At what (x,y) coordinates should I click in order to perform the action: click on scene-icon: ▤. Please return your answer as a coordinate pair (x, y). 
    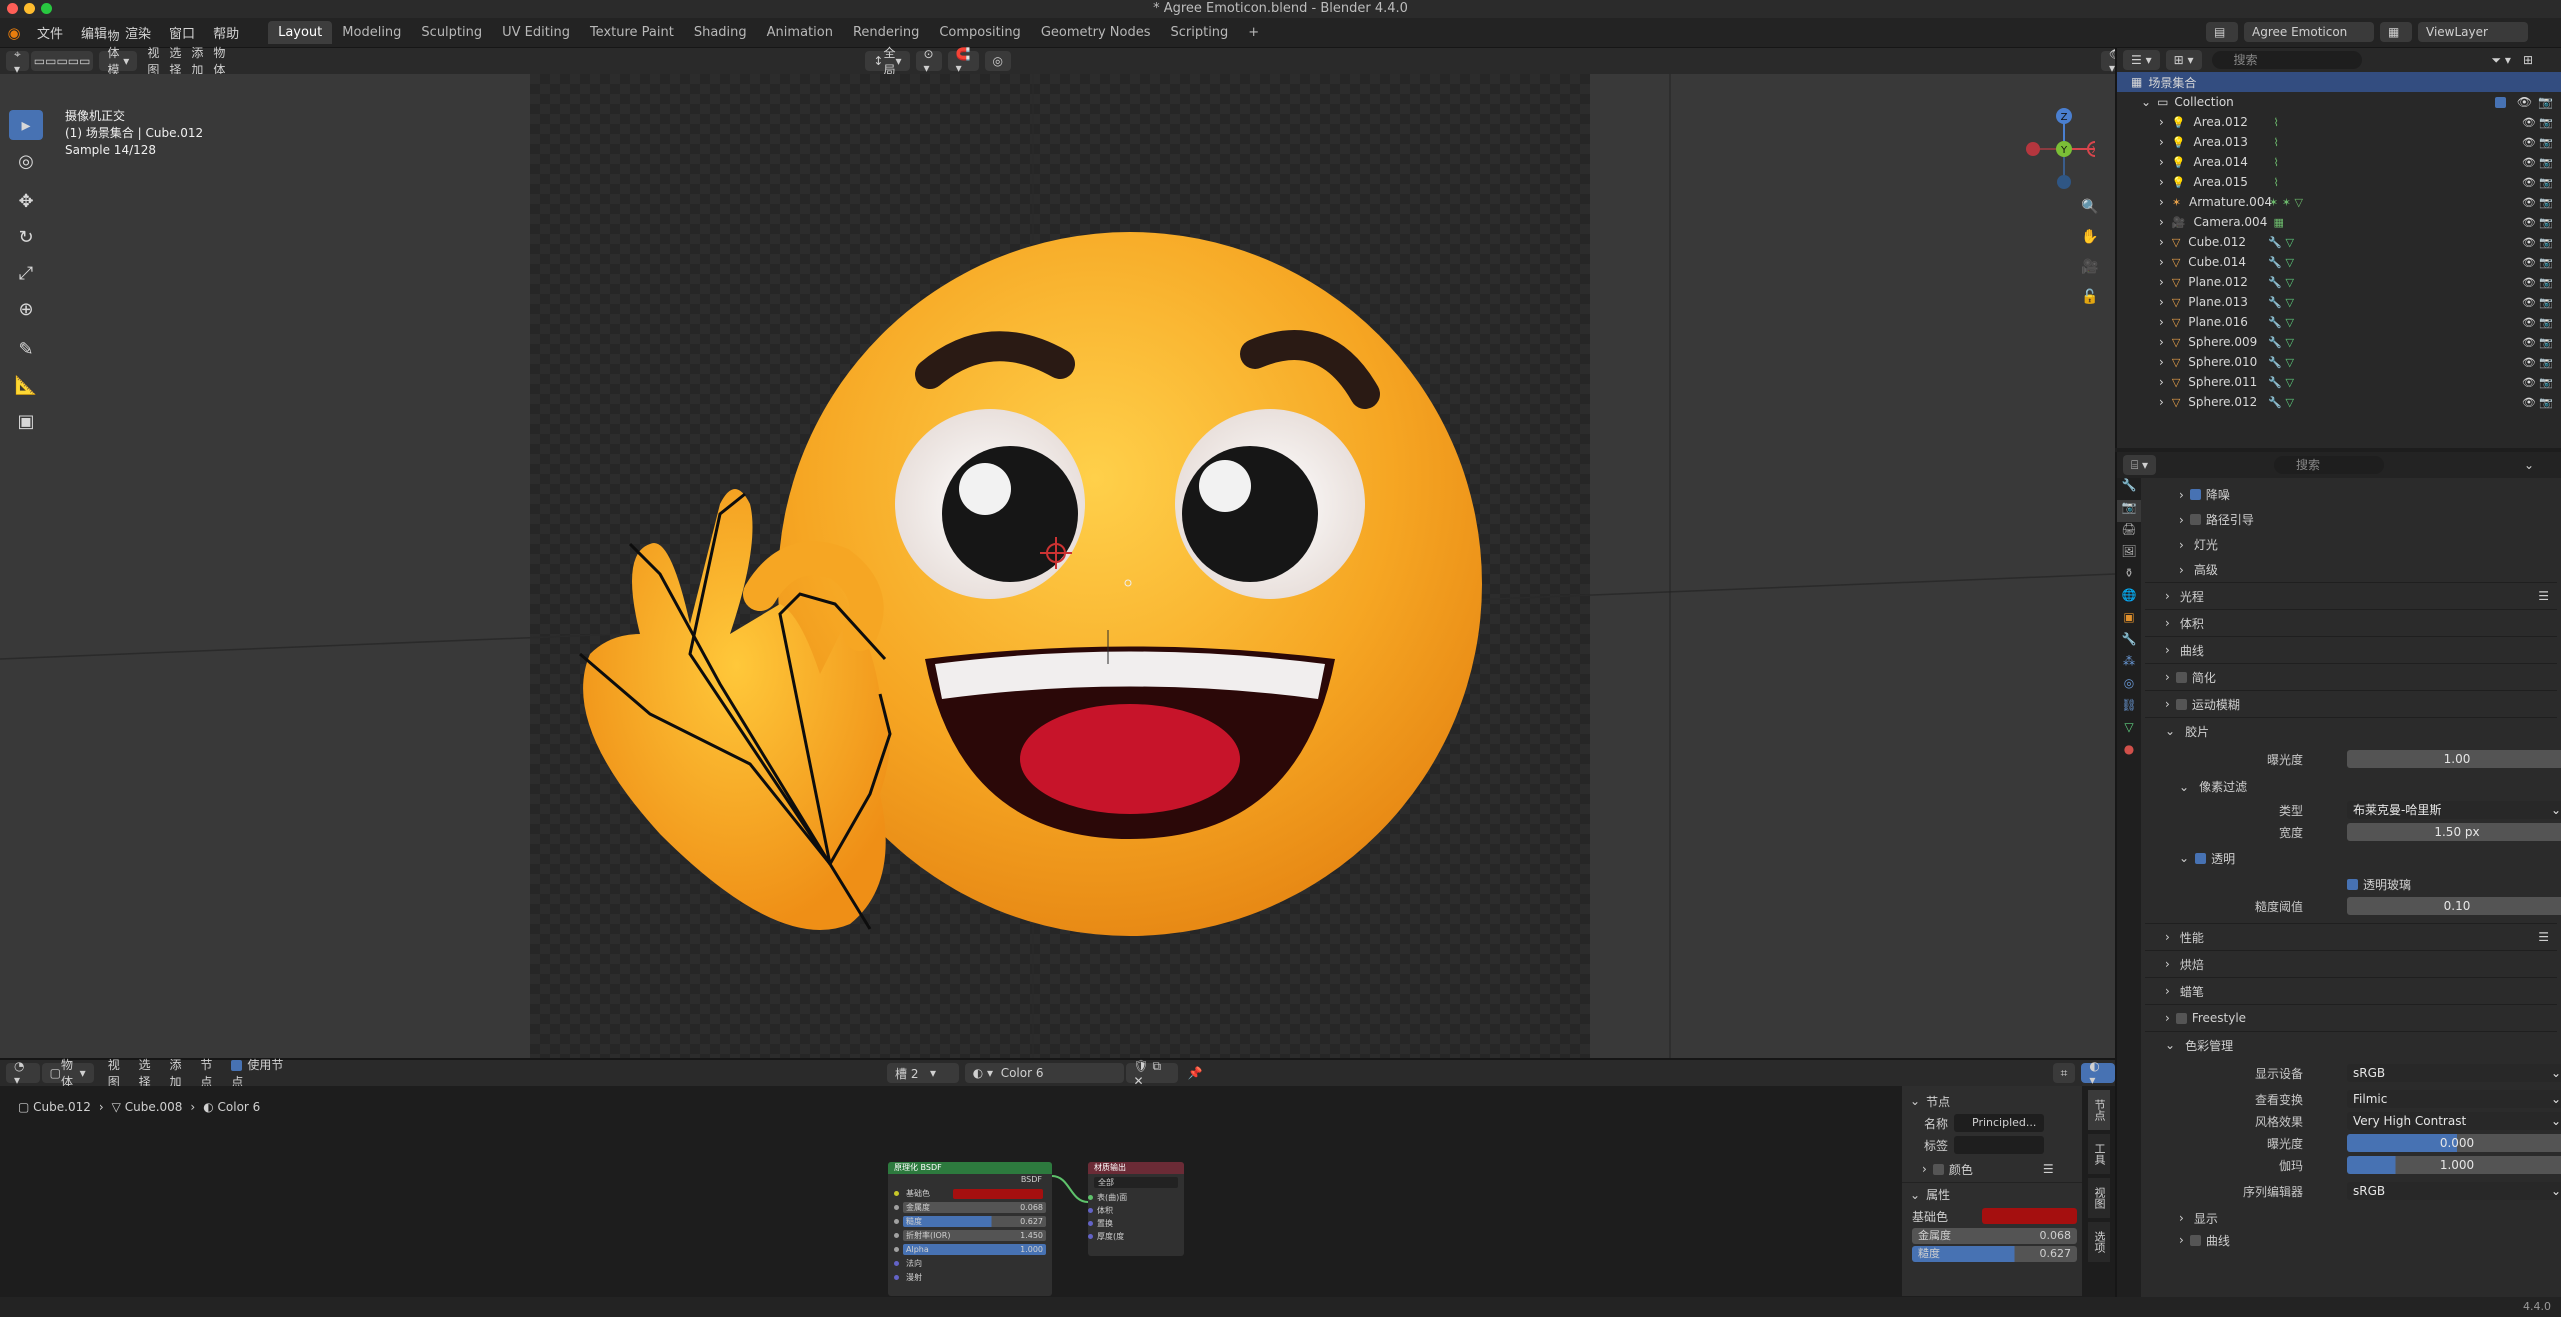
    Looking at the image, I should click on (2222, 32).